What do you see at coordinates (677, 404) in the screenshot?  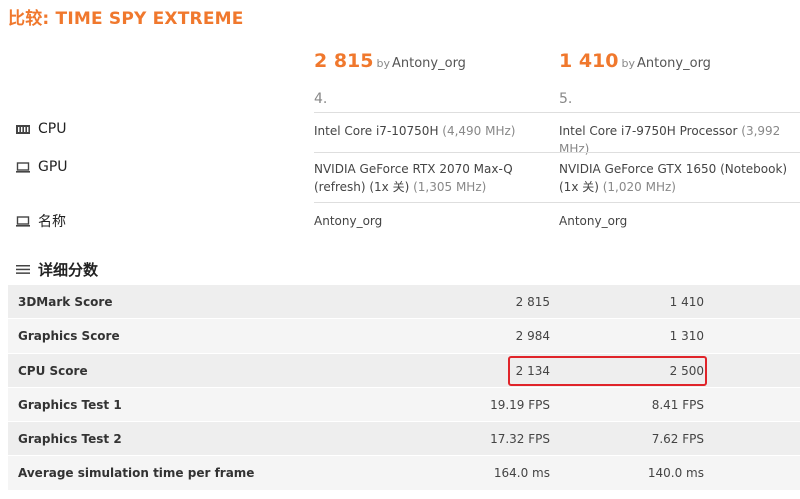 I see `row-value-2: 8.41 FPS` at bounding box center [677, 404].